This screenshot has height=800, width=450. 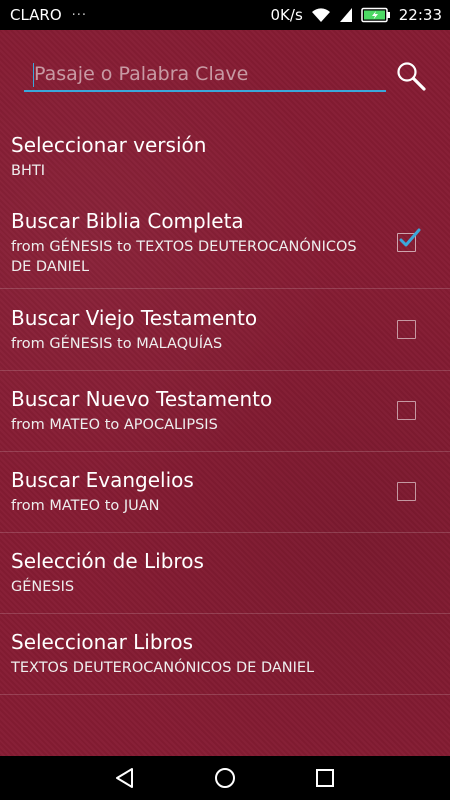 I want to click on search-bar, so click(x=225, y=77).